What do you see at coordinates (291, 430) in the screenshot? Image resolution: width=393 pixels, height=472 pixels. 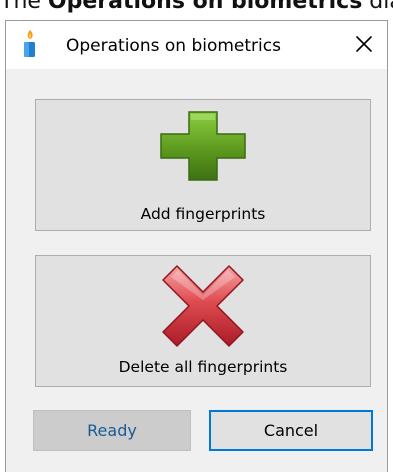 I see `cancel-button: Cancel` at bounding box center [291, 430].